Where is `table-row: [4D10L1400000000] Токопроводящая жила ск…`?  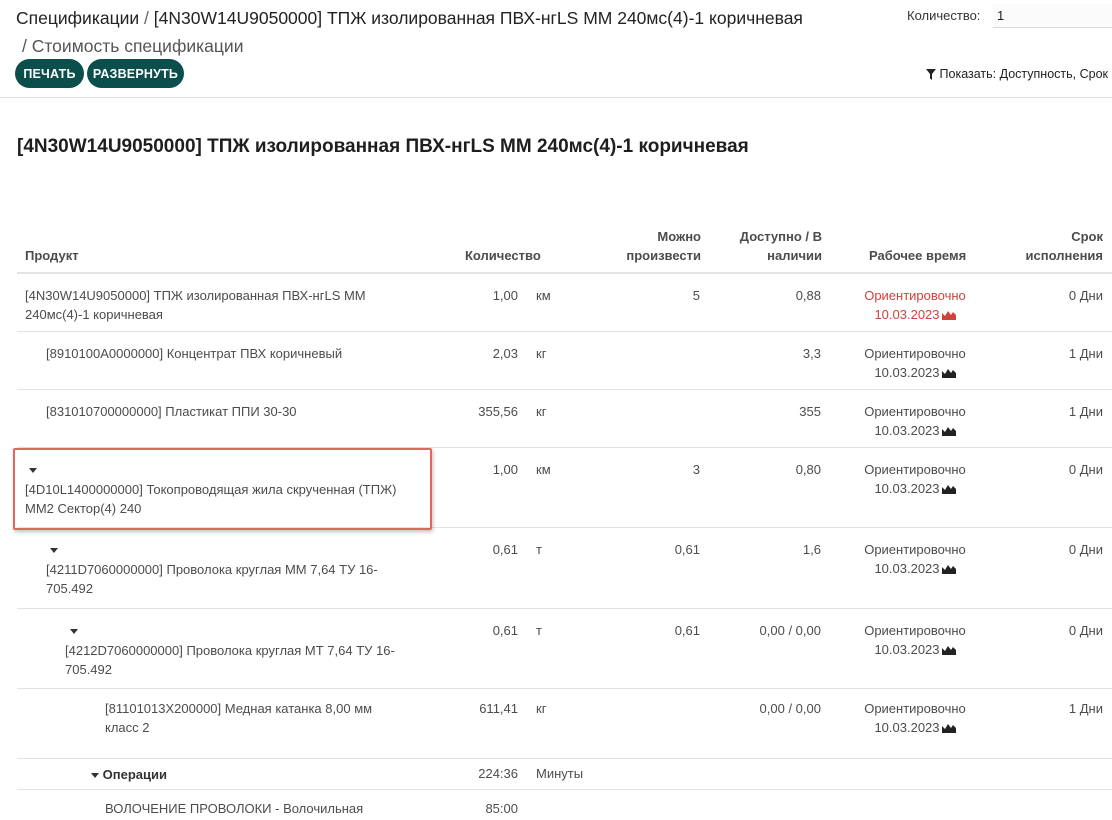 table-row: [4D10L1400000000] Токопроводящая жила ск… is located at coordinates (564, 488).